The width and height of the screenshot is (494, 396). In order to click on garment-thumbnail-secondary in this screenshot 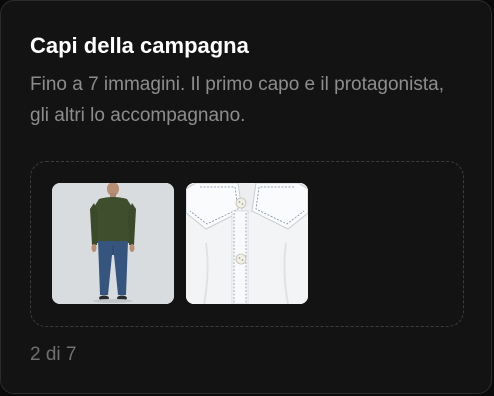, I will do `click(247, 243)`.